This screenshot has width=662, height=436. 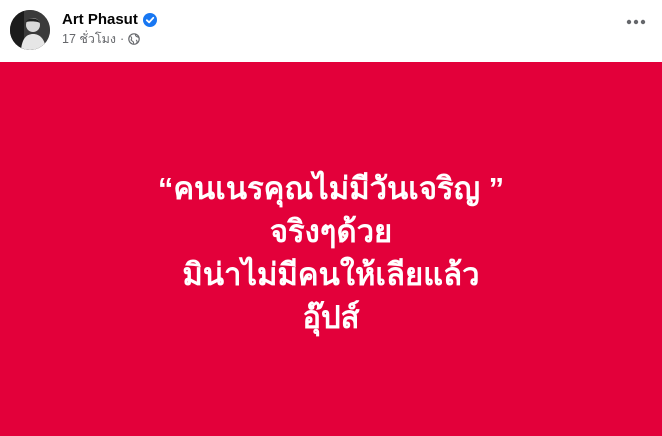 What do you see at coordinates (149, 20) in the screenshot?
I see `verified-badge-icon` at bounding box center [149, 20].